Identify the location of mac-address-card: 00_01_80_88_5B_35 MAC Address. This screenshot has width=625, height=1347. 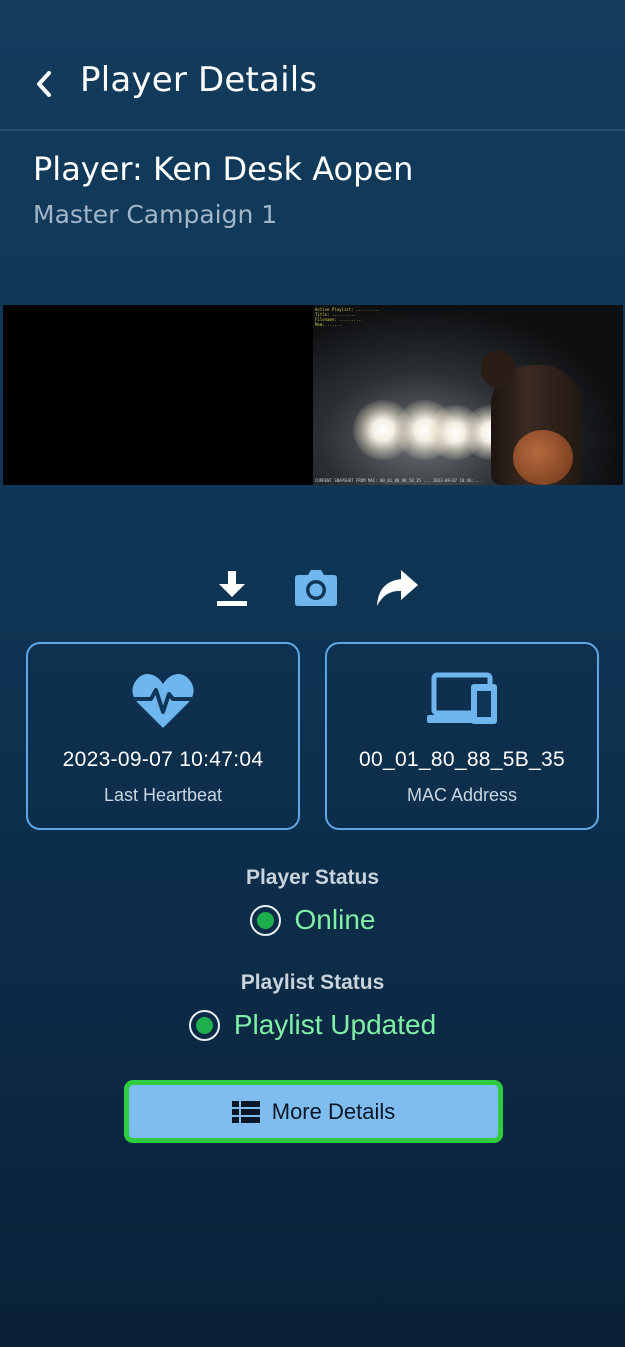
(462, 736).